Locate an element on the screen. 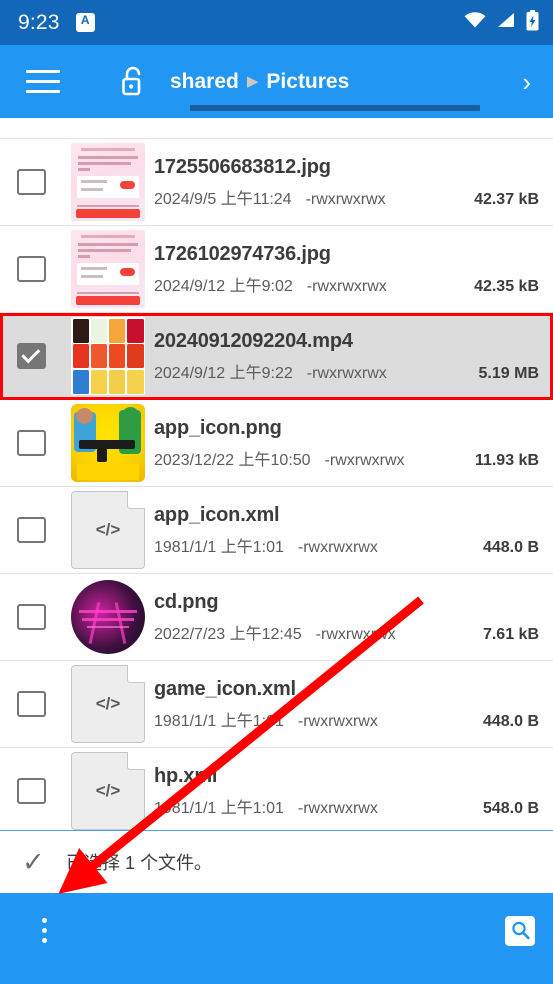 Image resolution: width=553 pixels, height=984 pixels. game-icon-thumb is located at coordinates (108, 443).